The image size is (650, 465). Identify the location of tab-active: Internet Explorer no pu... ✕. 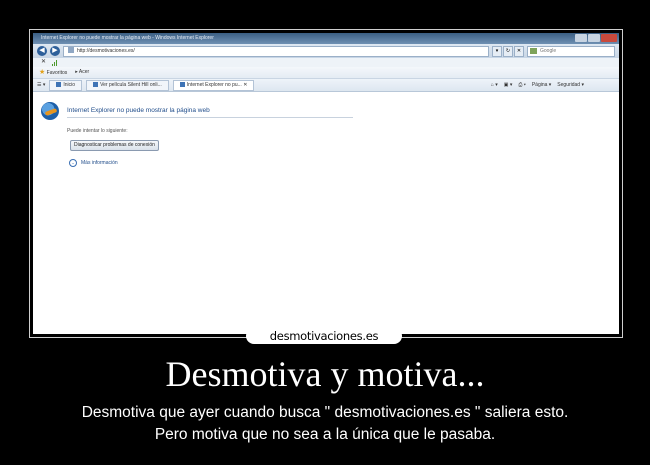
(213, 85).